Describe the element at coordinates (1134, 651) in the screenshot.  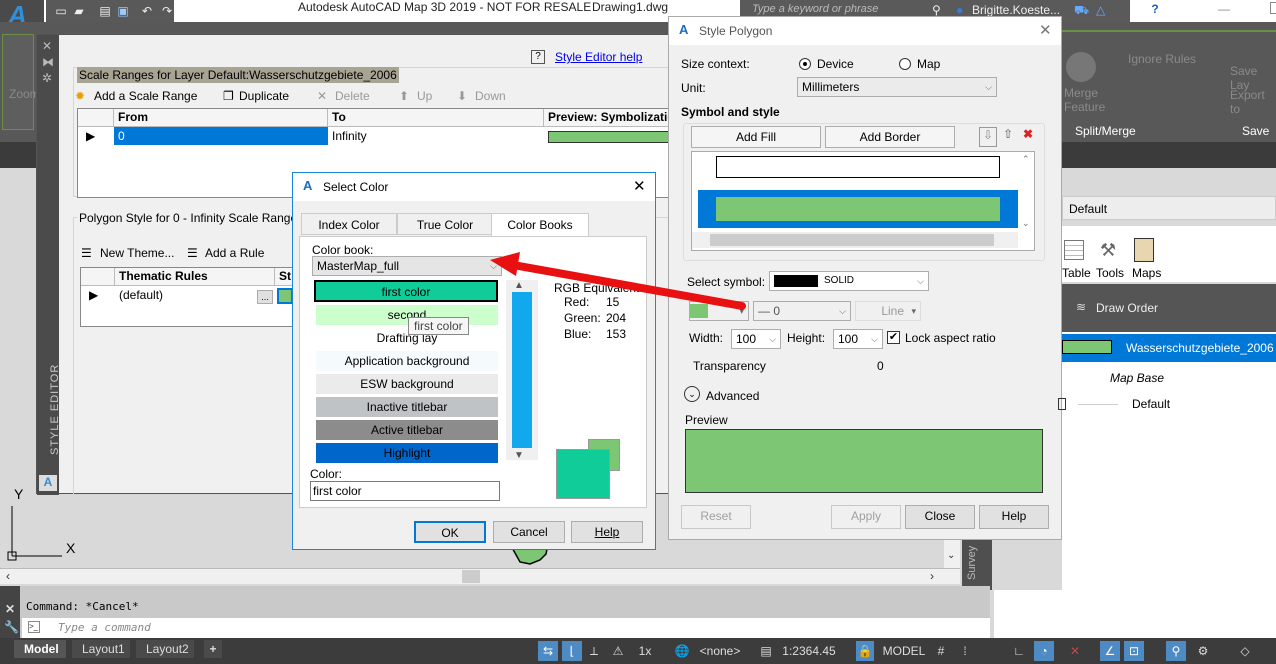
I see `object-snap-icon: ⊡` at that location.